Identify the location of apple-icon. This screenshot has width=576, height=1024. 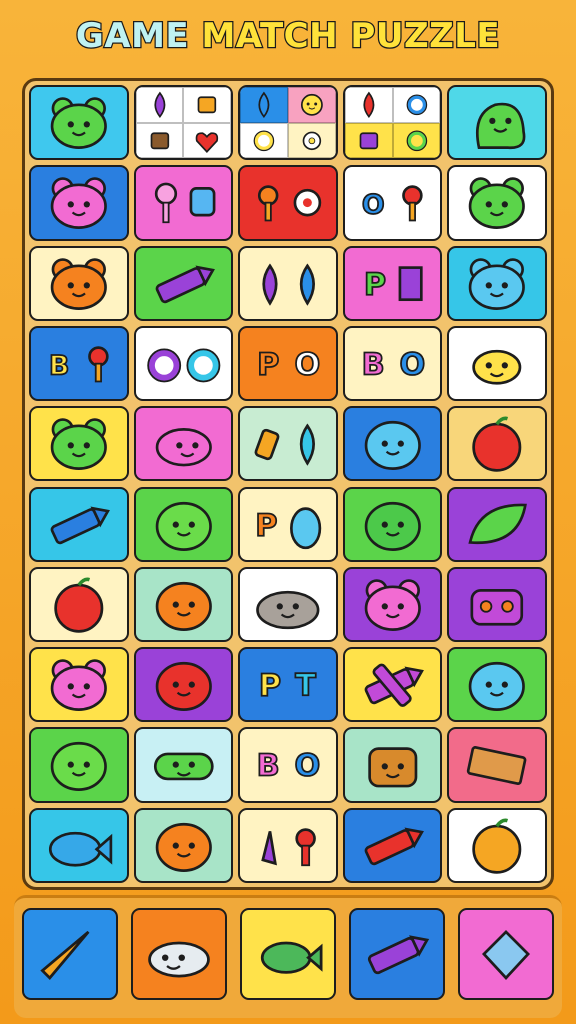
(79, 605).